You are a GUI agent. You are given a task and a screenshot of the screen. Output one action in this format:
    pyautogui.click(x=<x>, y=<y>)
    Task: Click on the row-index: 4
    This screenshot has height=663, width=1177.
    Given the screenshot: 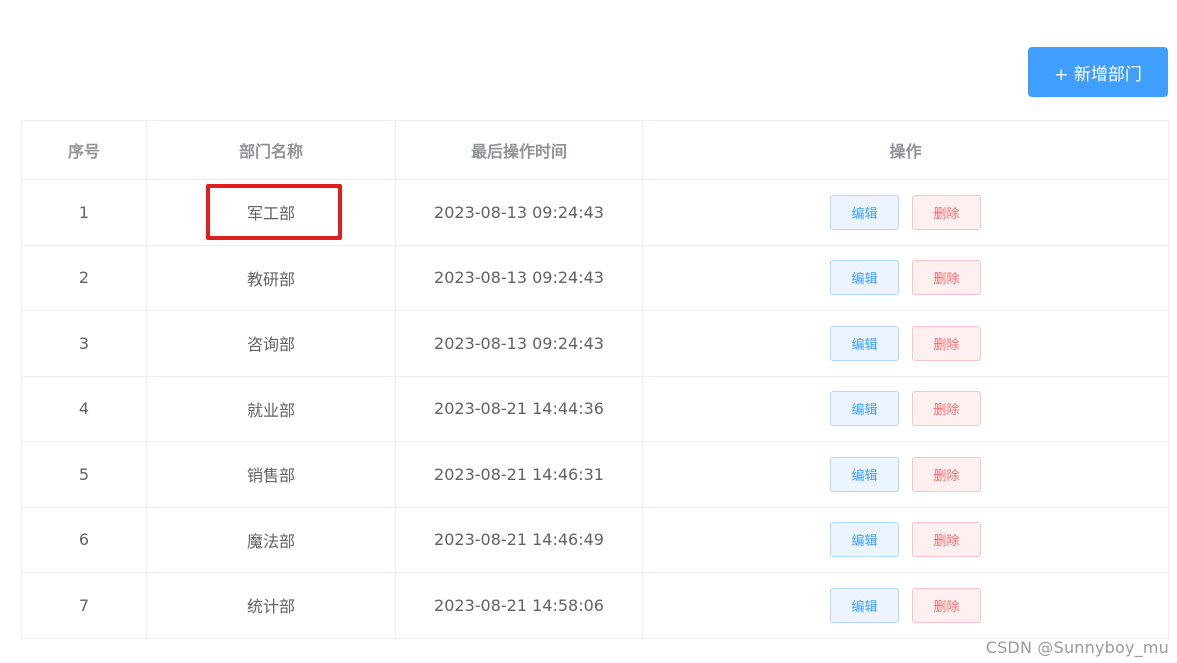 What is the action you would take?
    pyautogui.click(x=84, y=408)
    